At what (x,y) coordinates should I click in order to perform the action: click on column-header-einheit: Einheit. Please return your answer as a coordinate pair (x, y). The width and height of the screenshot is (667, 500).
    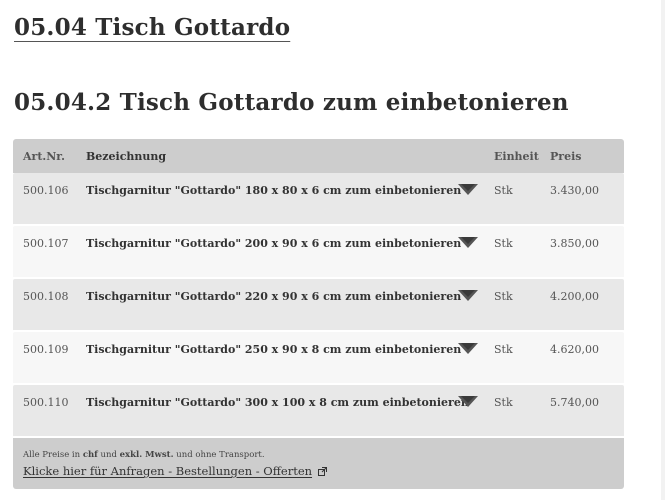
    Looking at the image, I should click on (516, 156).